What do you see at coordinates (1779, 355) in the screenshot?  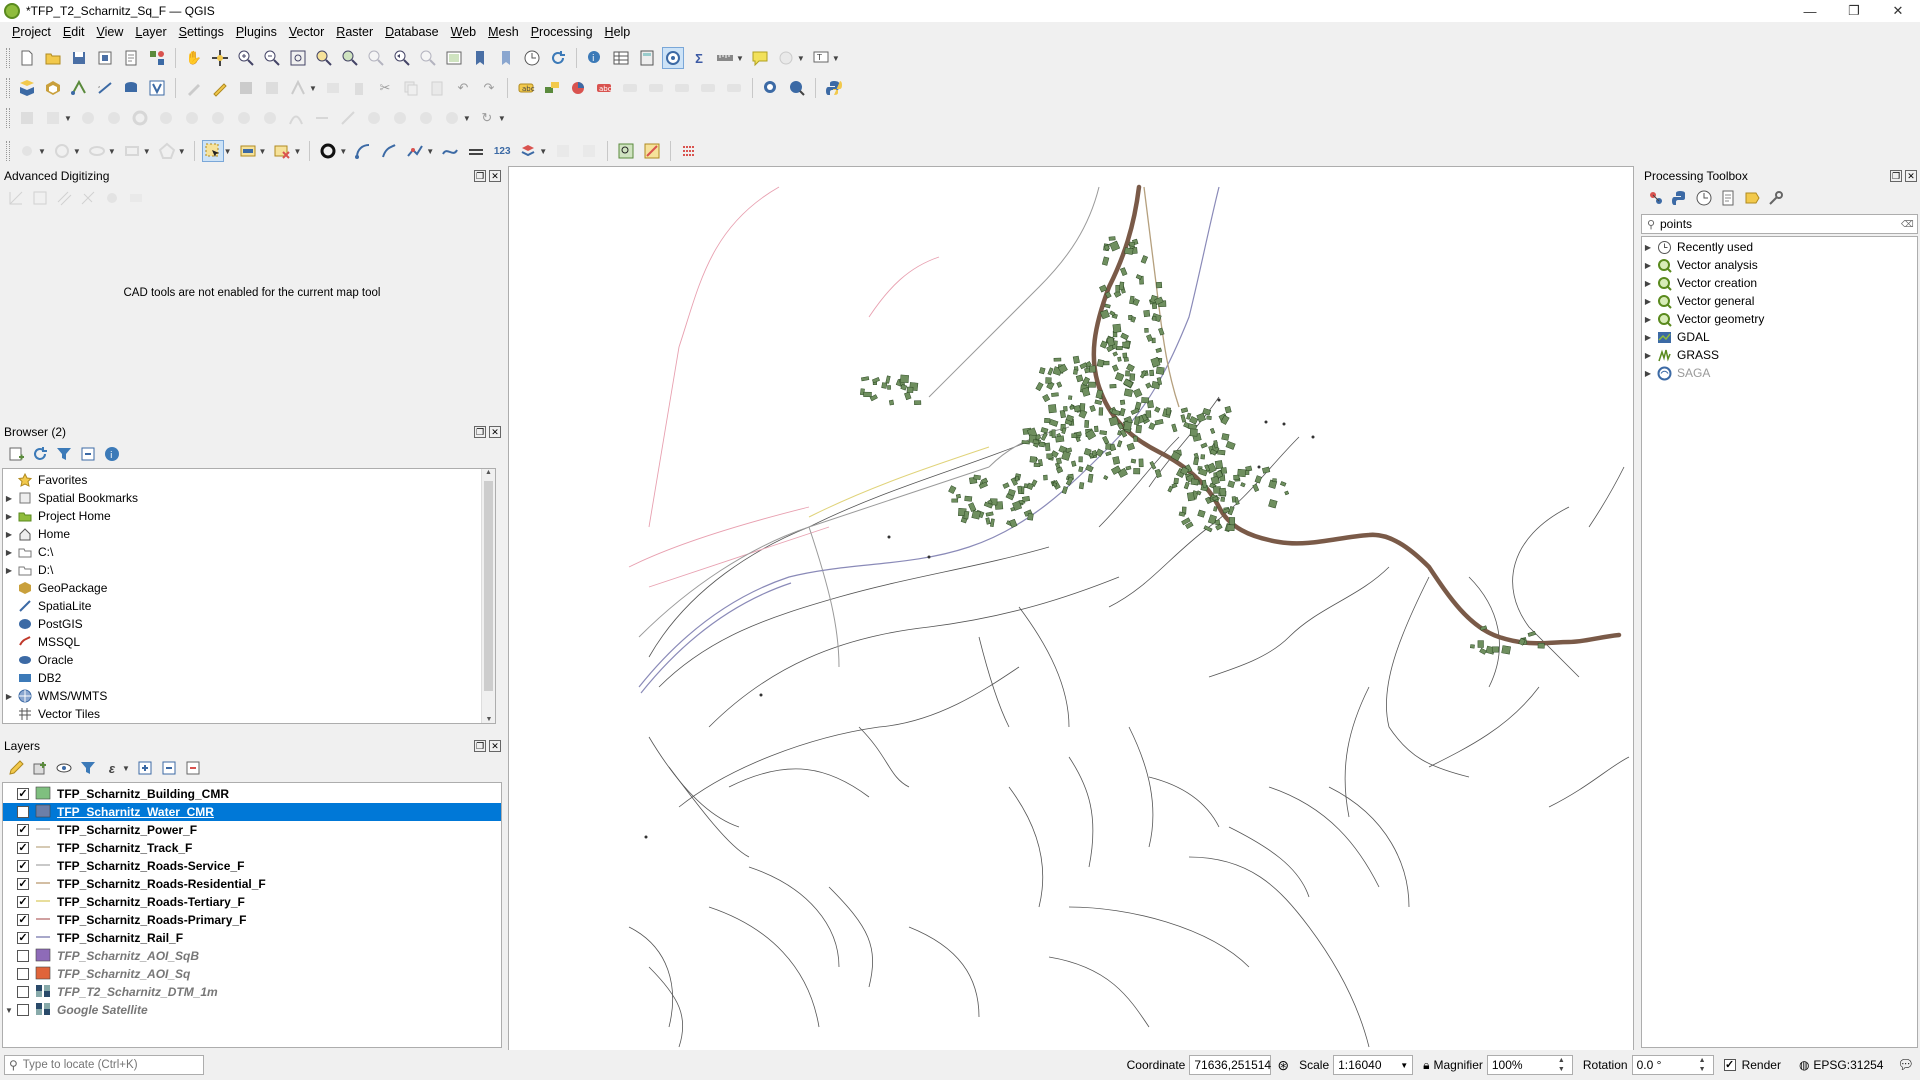 I see `processing-provider-item: ▶ GRASS` at bounding box center [1779, 355].